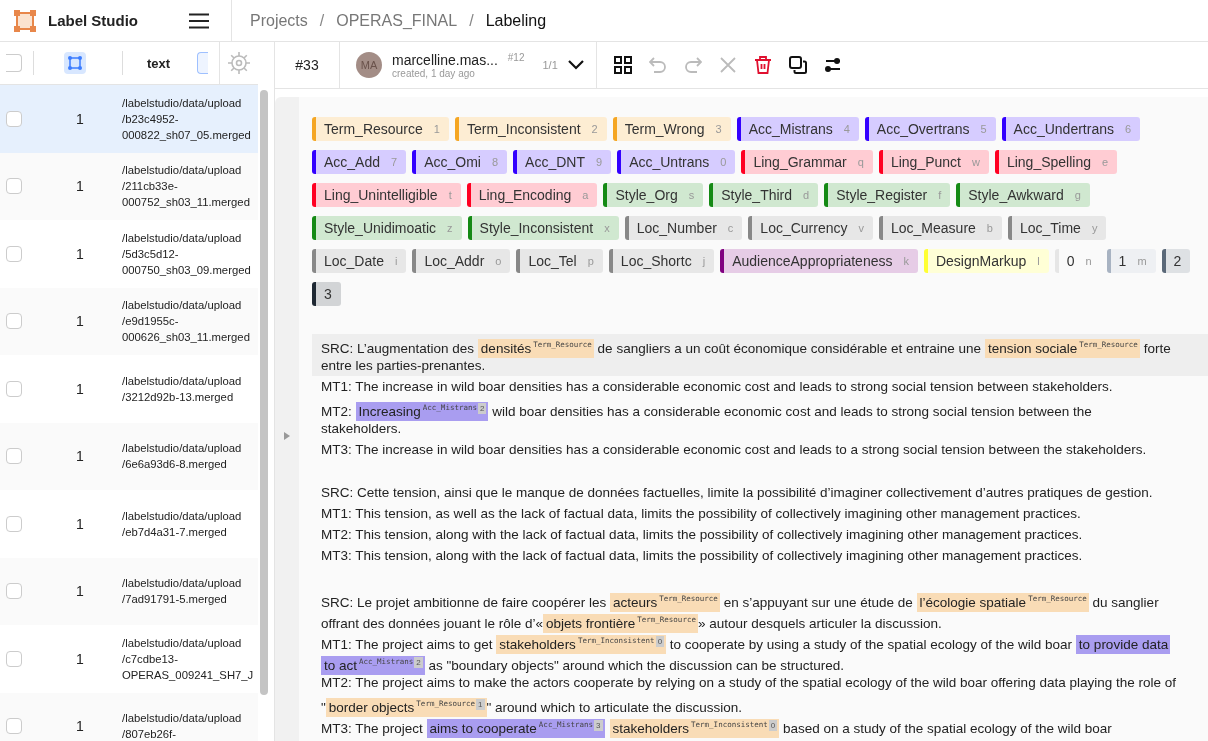  Describe the element at coordinates (683, 228) in the screenshot. I see `label-chip: Loc_Number c` at that location.